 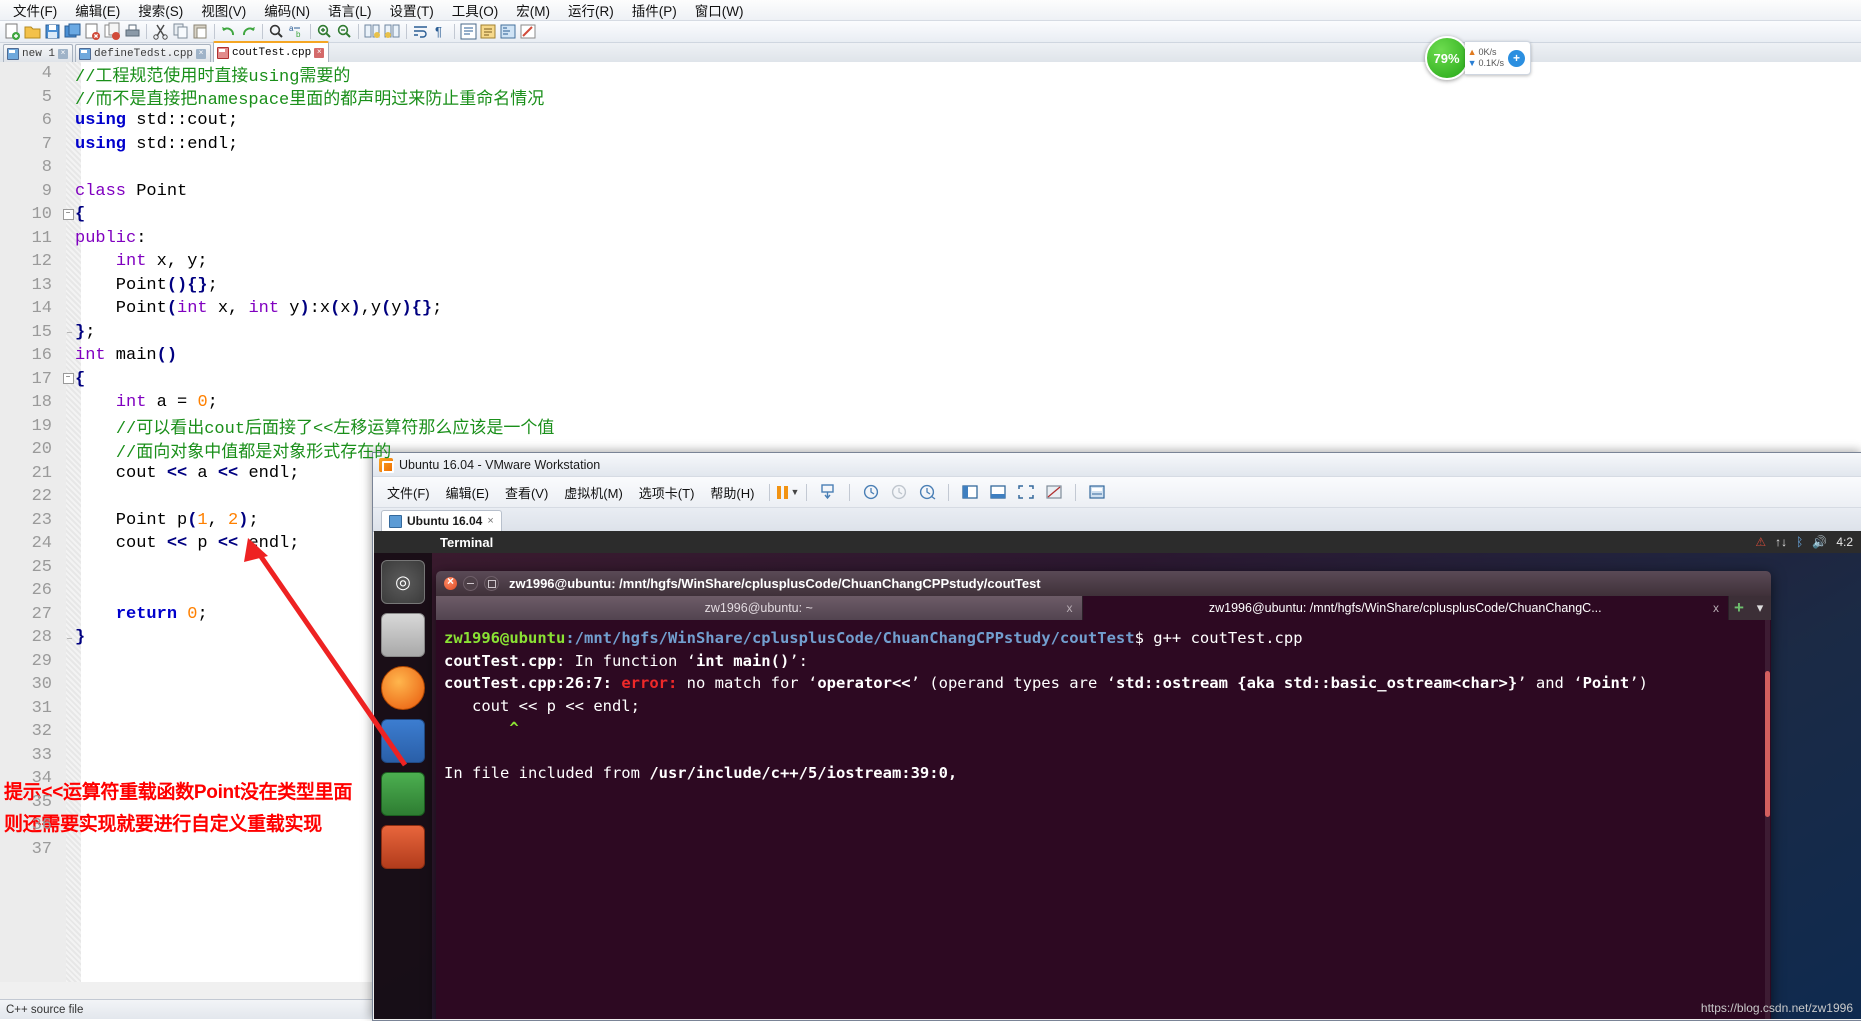 I want to click on code-line: 11 public:, so click(x=930, y=239).